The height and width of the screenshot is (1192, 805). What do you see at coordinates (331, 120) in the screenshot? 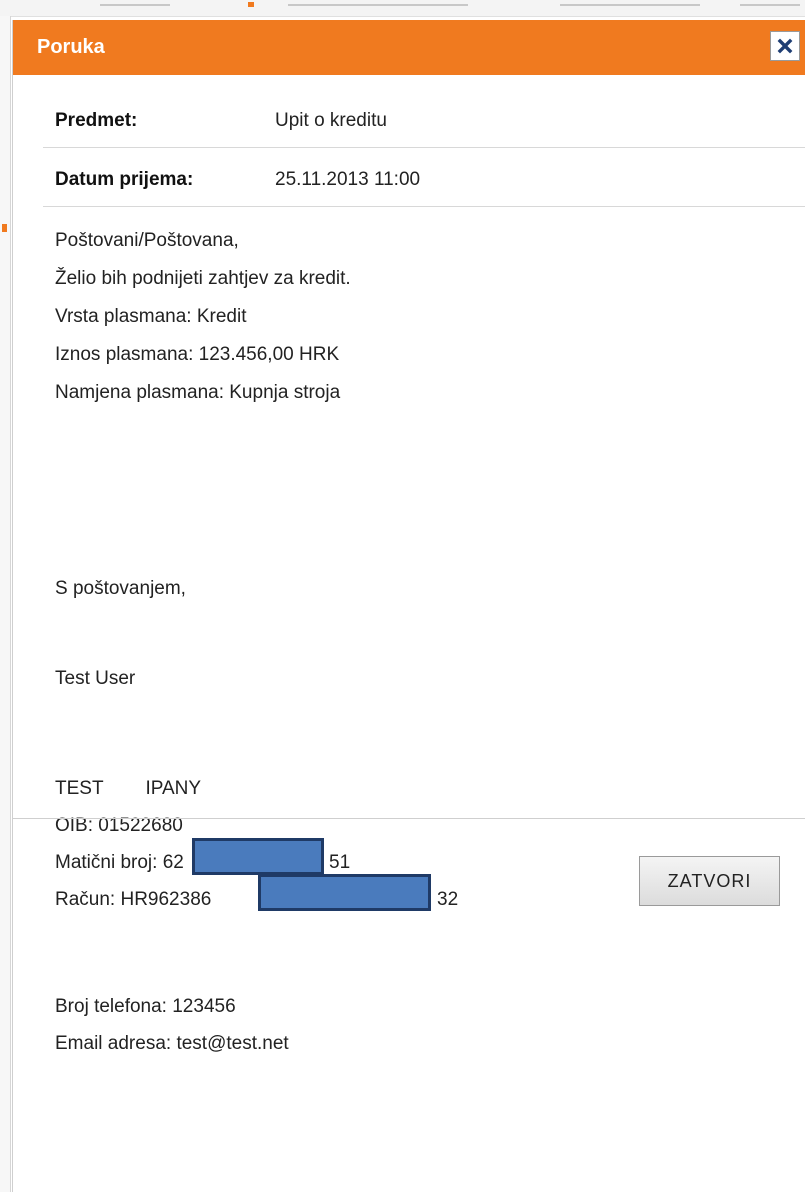
I see `subject-value: Upit o kreditu` at bounding box center [331, 120].